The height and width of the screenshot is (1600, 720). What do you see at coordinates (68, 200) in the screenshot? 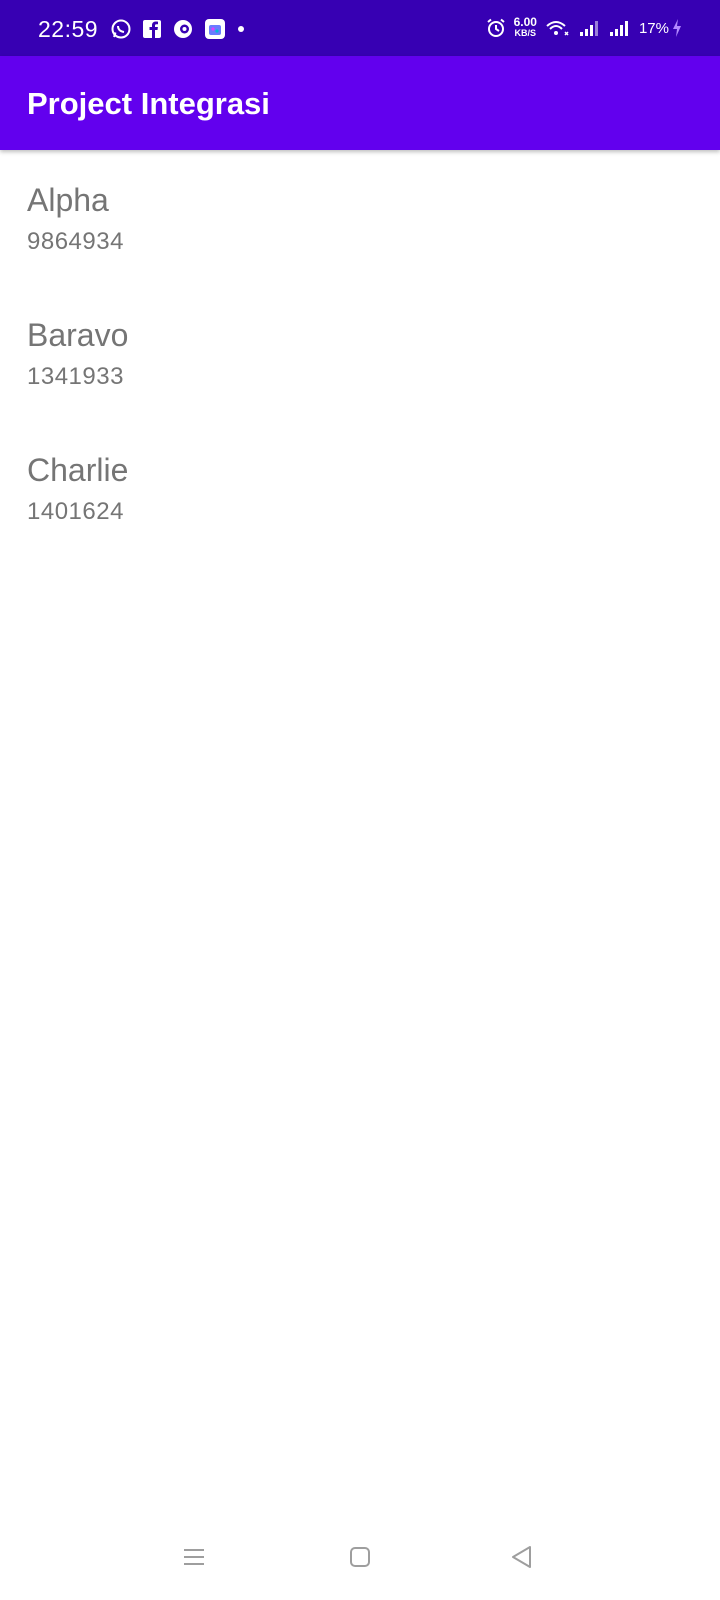
I see `contact-name: Alpha` at bounding box center [68, 200].